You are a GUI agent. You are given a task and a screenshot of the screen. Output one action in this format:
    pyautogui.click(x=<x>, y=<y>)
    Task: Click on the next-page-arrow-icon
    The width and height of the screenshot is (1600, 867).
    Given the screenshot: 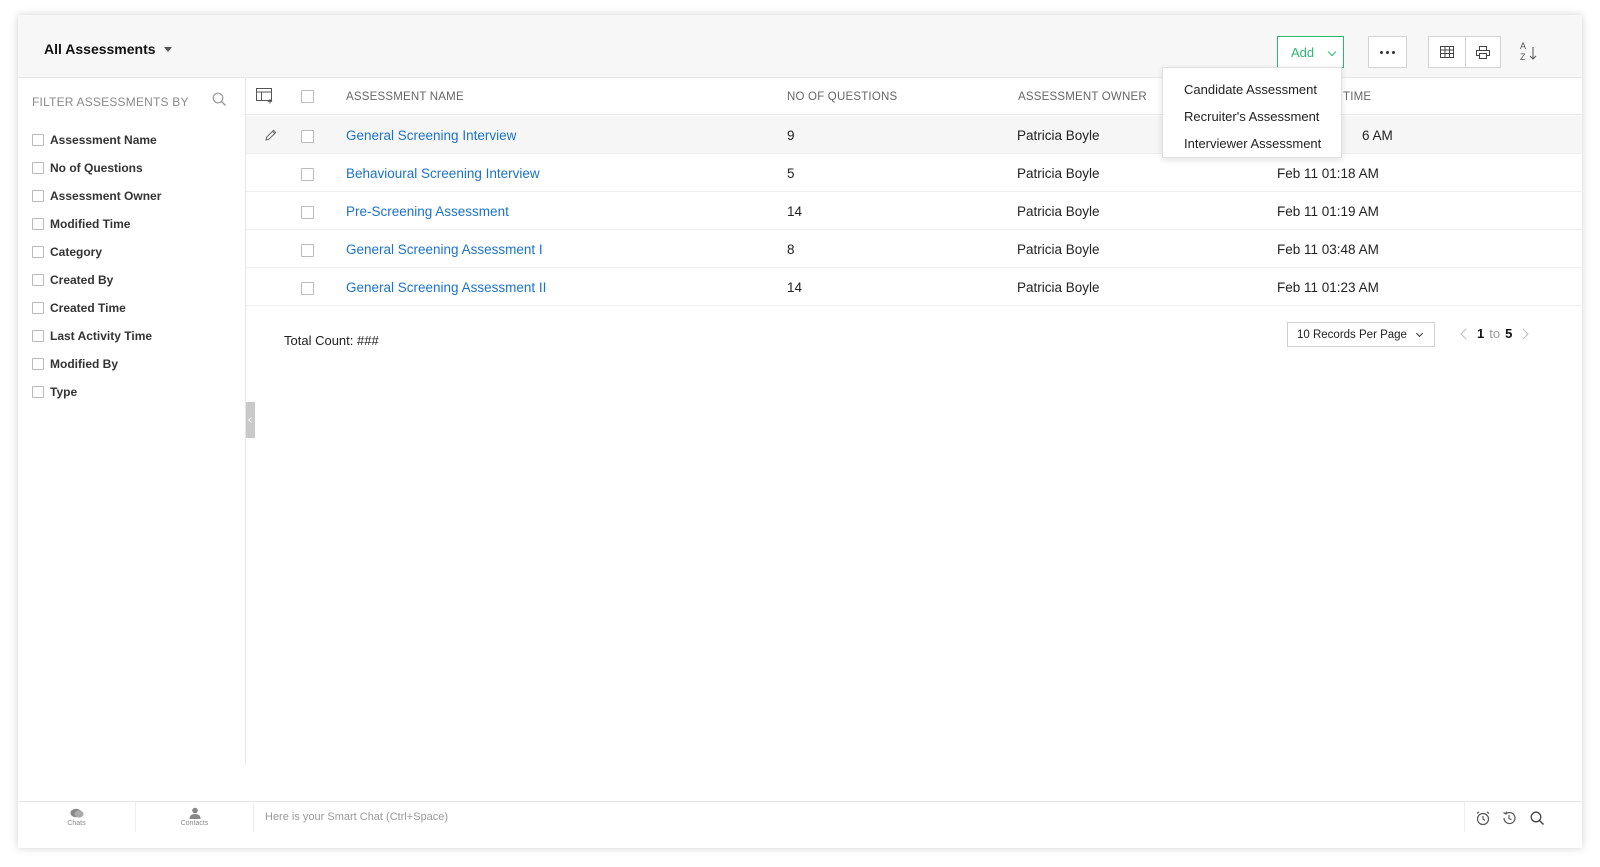 What is the action you would take?
    pyautogui.click(x=1523, y=333)
    